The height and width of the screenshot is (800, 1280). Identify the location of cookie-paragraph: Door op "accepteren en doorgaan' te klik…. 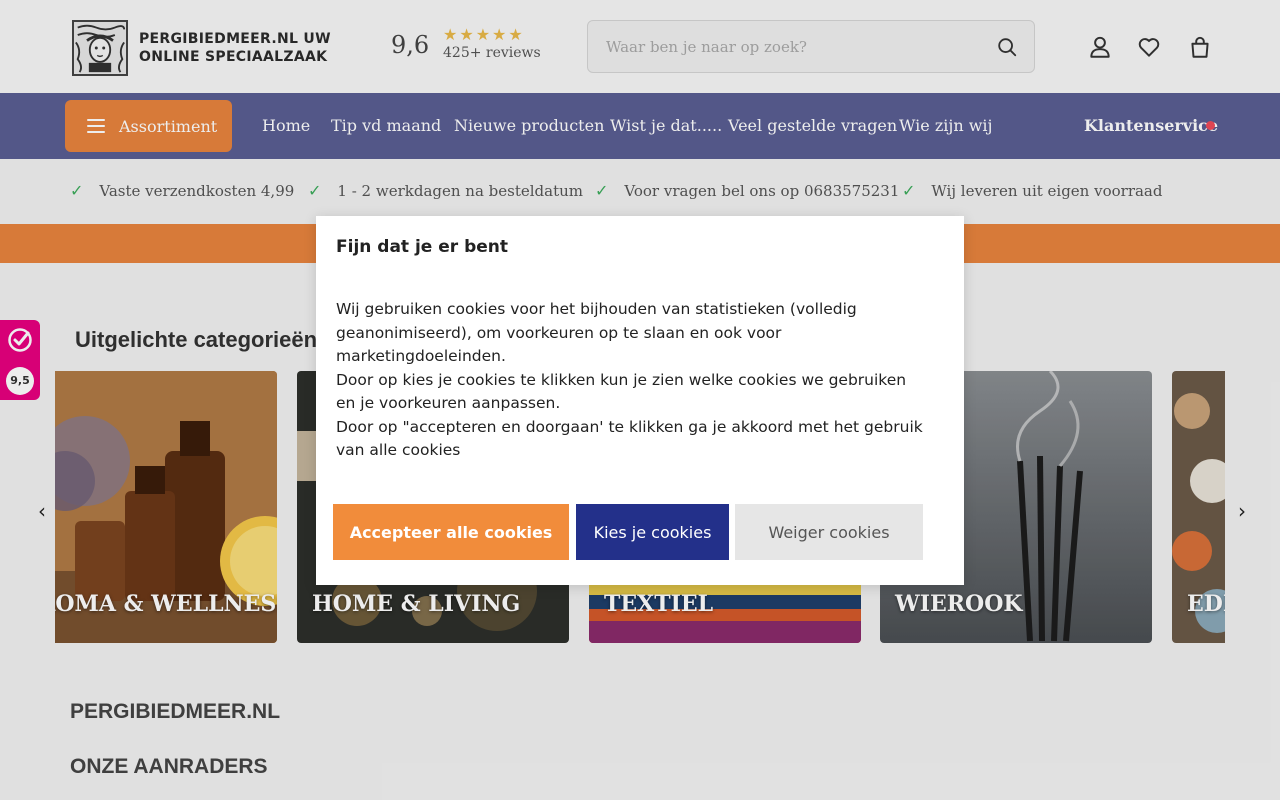
(629, 438).